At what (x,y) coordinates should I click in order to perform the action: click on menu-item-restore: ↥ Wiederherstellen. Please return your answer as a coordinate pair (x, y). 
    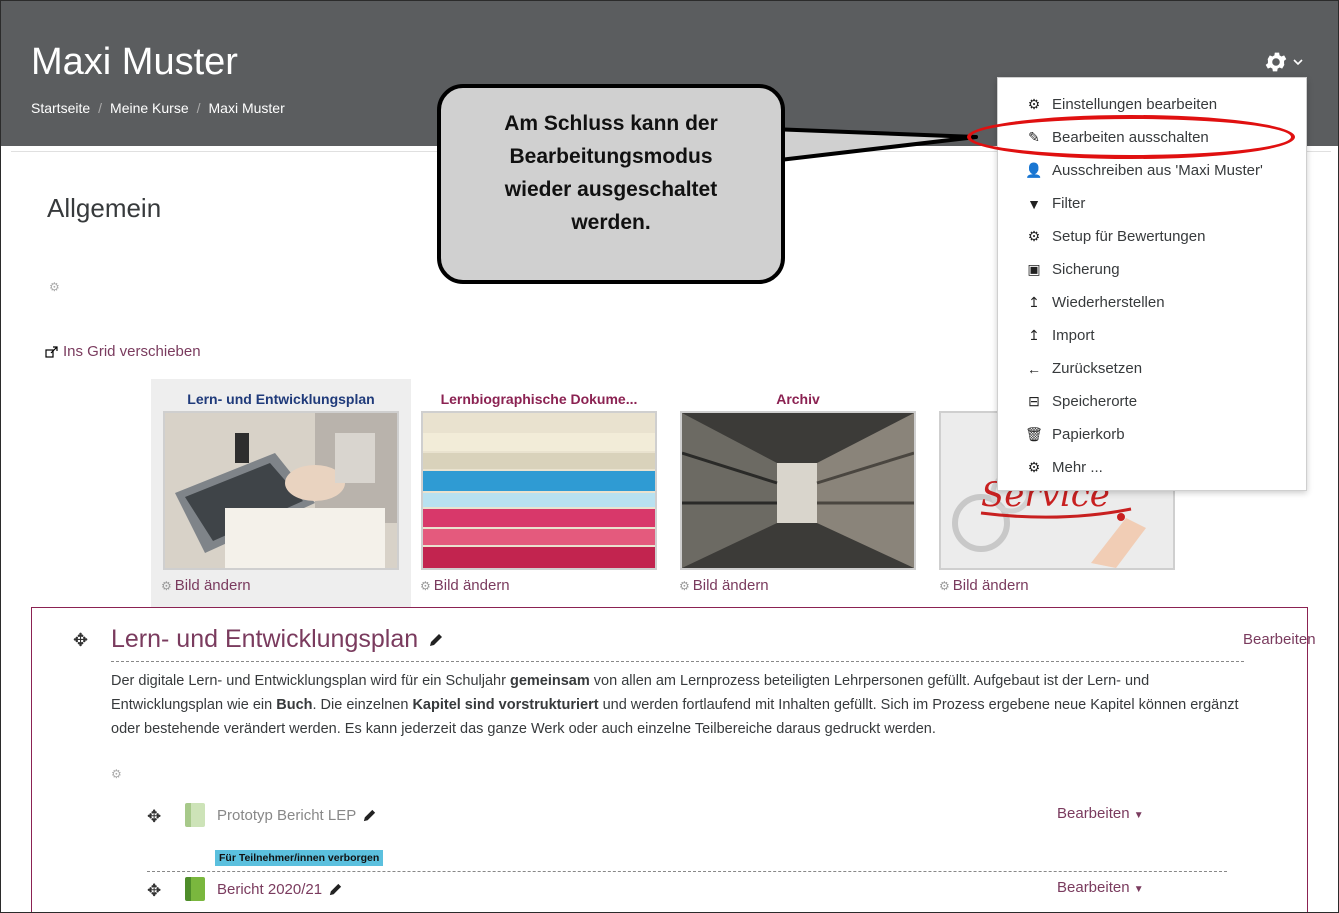
    Looking at the image, I should click on (1152, 302).